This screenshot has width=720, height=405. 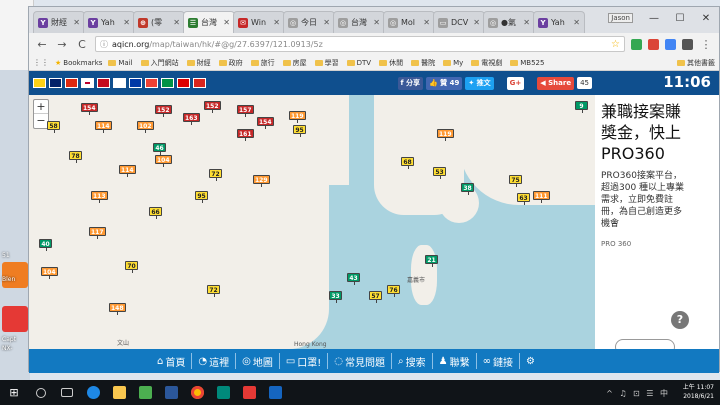 What do you see at coordinates (541, 197) in the screenshot?
I see `aqi-marker: 111` at bounding box center [541, 197].